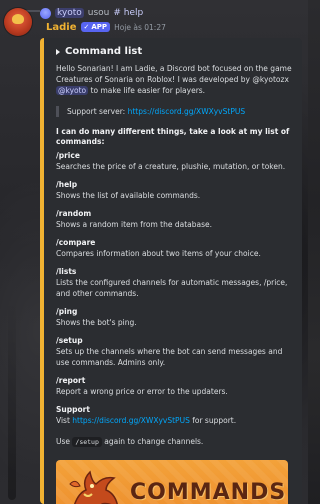 The height and width of the screenshot is (504, 320). What do you see at coordinates (66, 271) in the screenshot?
I see `command-name: /lists` at bounding box center [66, 271].